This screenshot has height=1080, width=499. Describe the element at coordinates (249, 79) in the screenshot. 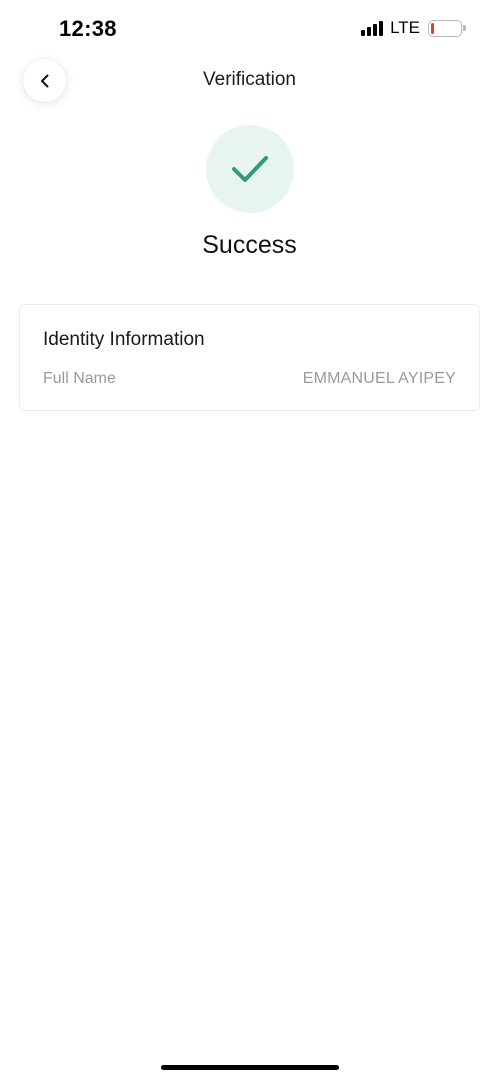

I see `page-title: Verification` at that location.